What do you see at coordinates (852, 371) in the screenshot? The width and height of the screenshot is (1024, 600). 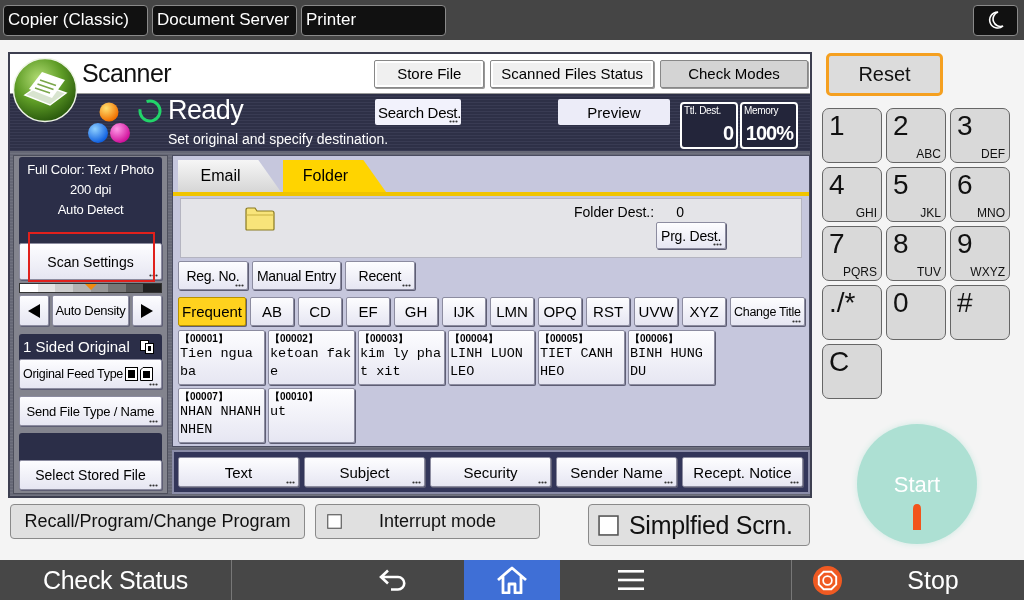 I see `keypad-key: C` at bounding box center [852, 371].